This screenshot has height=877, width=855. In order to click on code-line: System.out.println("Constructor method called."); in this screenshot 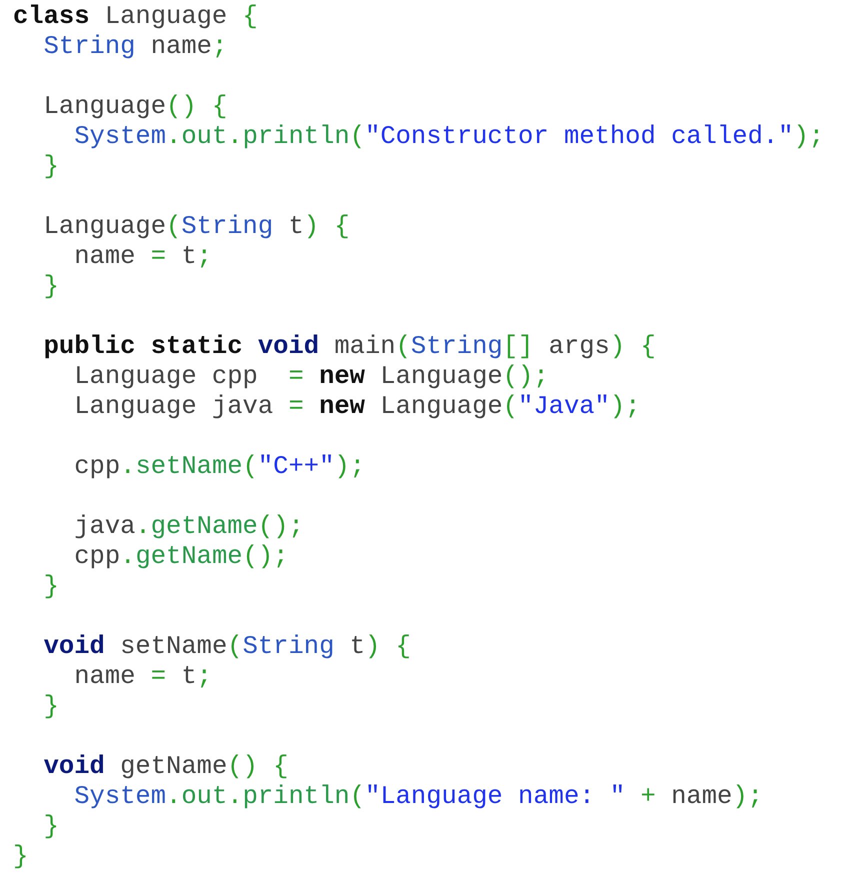, I will do `click(448, 137)`.